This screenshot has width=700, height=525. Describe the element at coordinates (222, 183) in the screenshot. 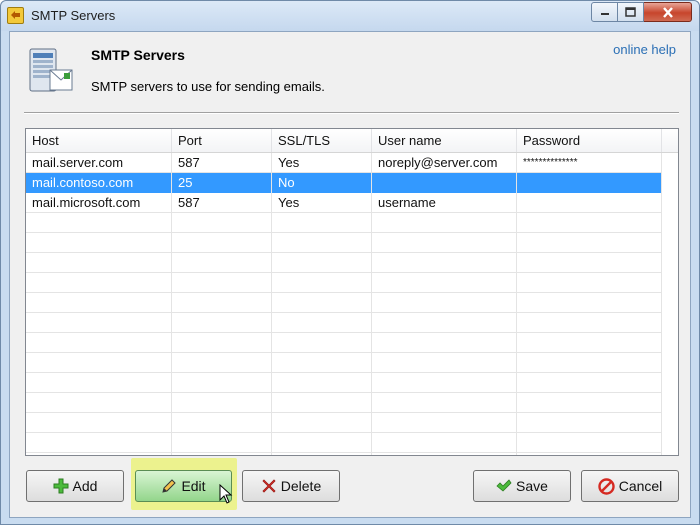

I see `cell-port: 25` at that location.